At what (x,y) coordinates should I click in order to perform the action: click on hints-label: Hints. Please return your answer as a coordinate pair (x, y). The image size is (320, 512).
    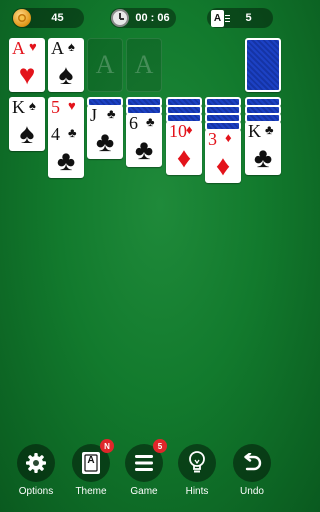
    Looking at the image, I should click on (197, 491).